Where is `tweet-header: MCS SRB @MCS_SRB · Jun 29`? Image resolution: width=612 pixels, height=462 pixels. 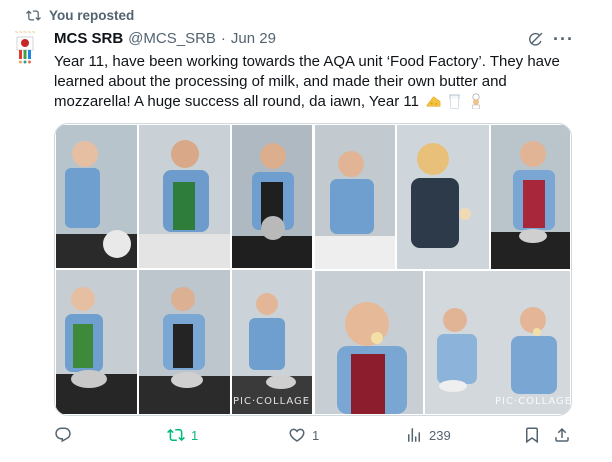
tweet-header: MCS SRB @MCS_SRB · Jun 29 is located at coordinates (165, 38).